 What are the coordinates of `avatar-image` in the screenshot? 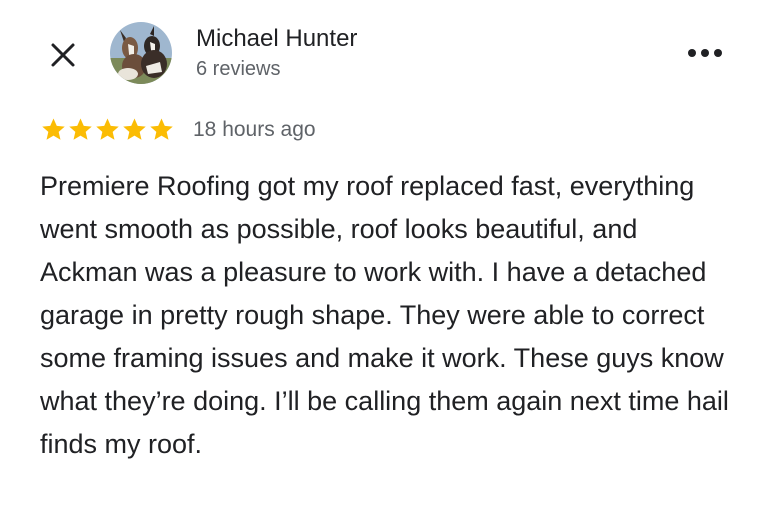 It's located at (141, 53).